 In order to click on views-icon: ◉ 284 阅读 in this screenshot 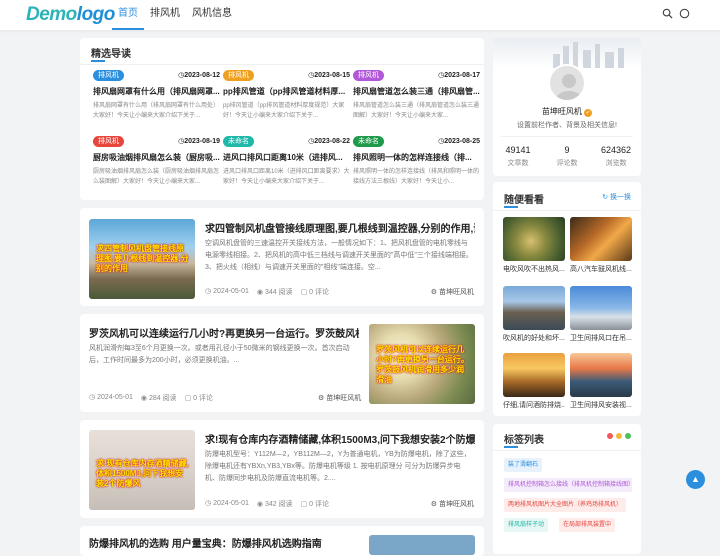, I will do `click(158, 398)`.